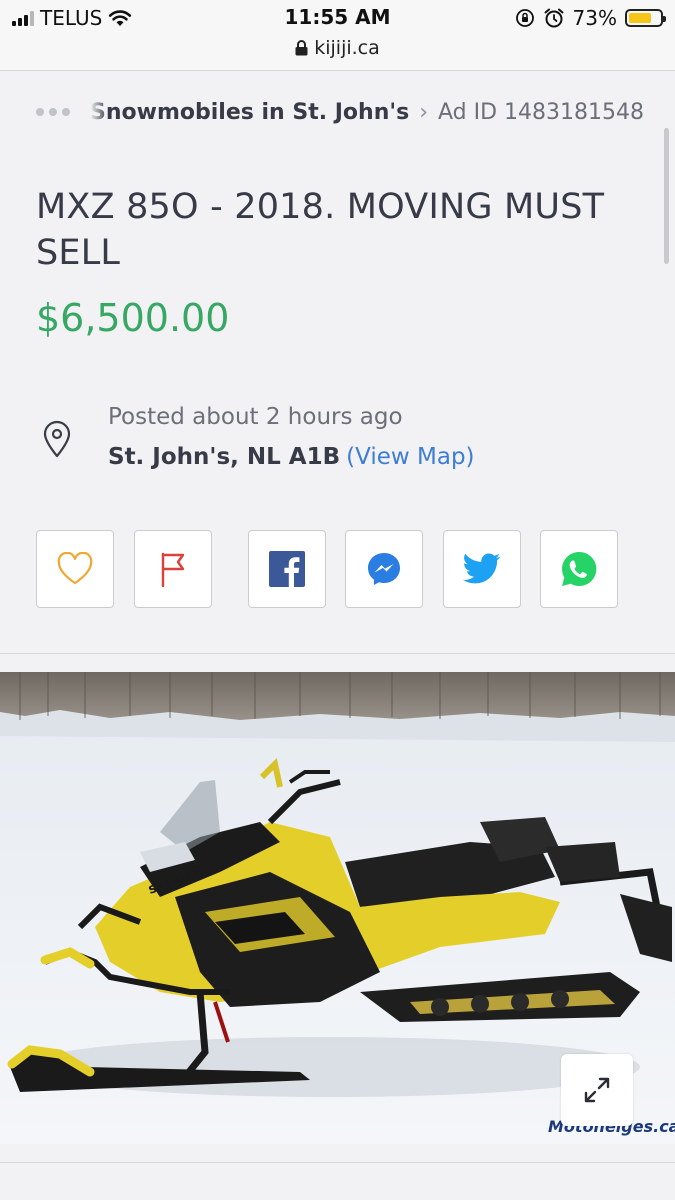 The width and height of the screenshot is (675, 1200). I want to click on messenger-icon, so click(384, 569).